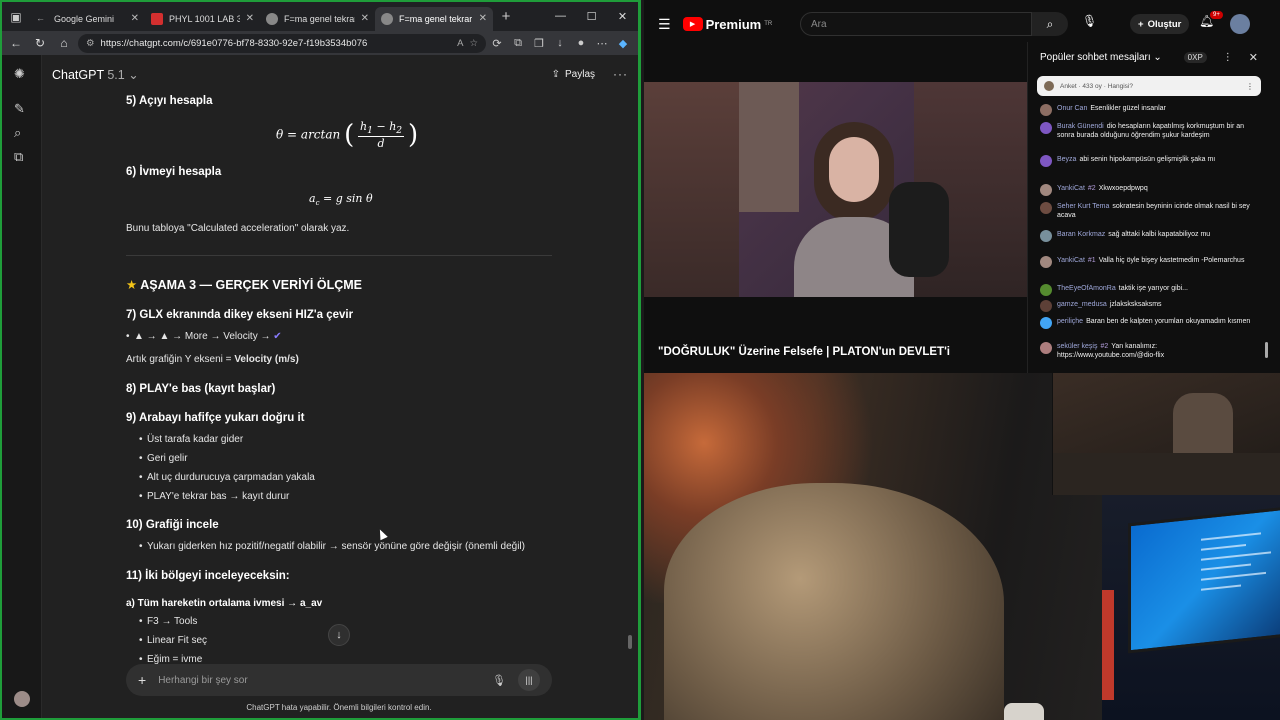 The width and height of the screenshot is (1280, 720). What do you see at coordinates (1135, 304) in the screenshot?
I see `chat-text: jzlaksksksaksms` at bounding box center [1135, 304].